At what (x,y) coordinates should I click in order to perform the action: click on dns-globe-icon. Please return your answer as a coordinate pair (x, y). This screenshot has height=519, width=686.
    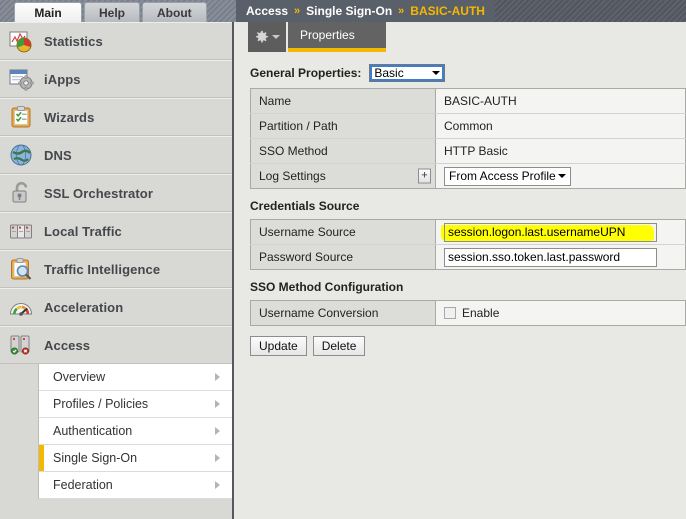
    Looking at the image, I should click on (21, 155).